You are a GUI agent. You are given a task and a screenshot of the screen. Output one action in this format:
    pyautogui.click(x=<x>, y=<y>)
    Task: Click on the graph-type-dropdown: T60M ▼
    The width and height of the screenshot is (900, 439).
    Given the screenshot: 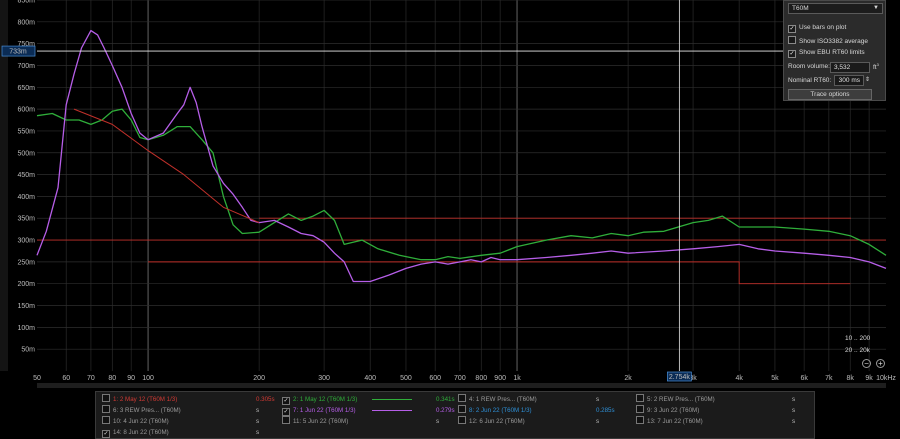 What is the action you would take?
    pyautogui.click(x=835, y=8)
    